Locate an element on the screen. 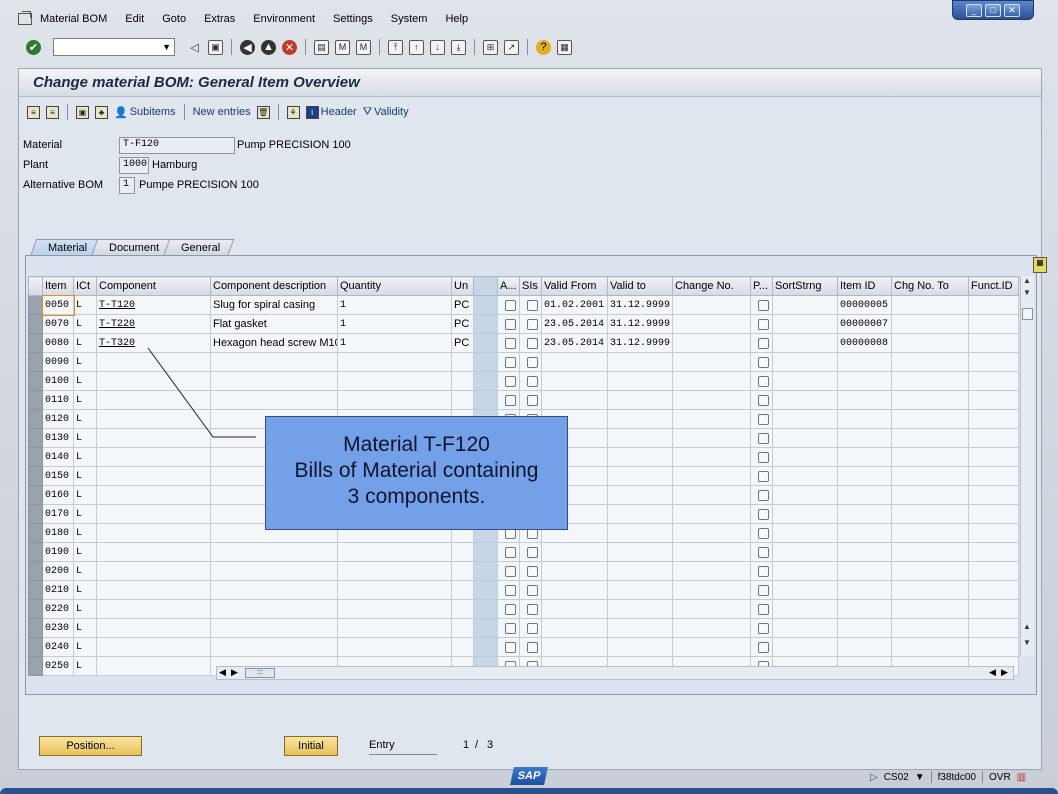 The height and width of the screenshot is (794, 1058). quantity-cell is located at coordinates (394, 362).